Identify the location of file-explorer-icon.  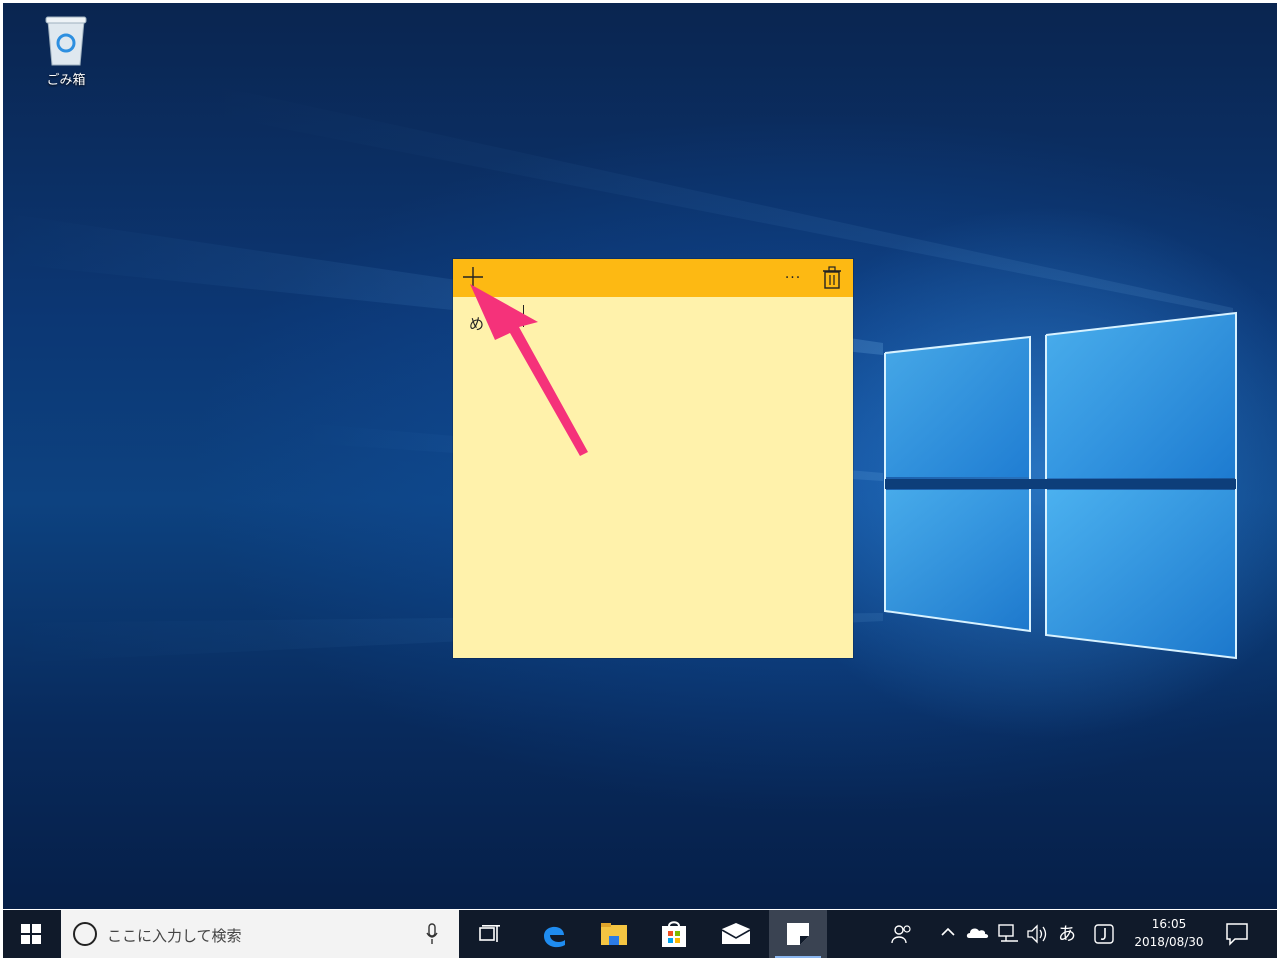
(614, 934).